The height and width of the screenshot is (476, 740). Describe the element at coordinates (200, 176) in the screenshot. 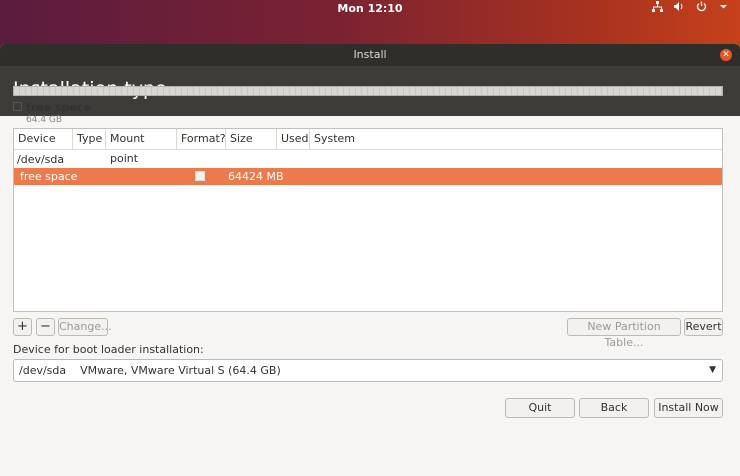

I see `format-checkbox` at that location.